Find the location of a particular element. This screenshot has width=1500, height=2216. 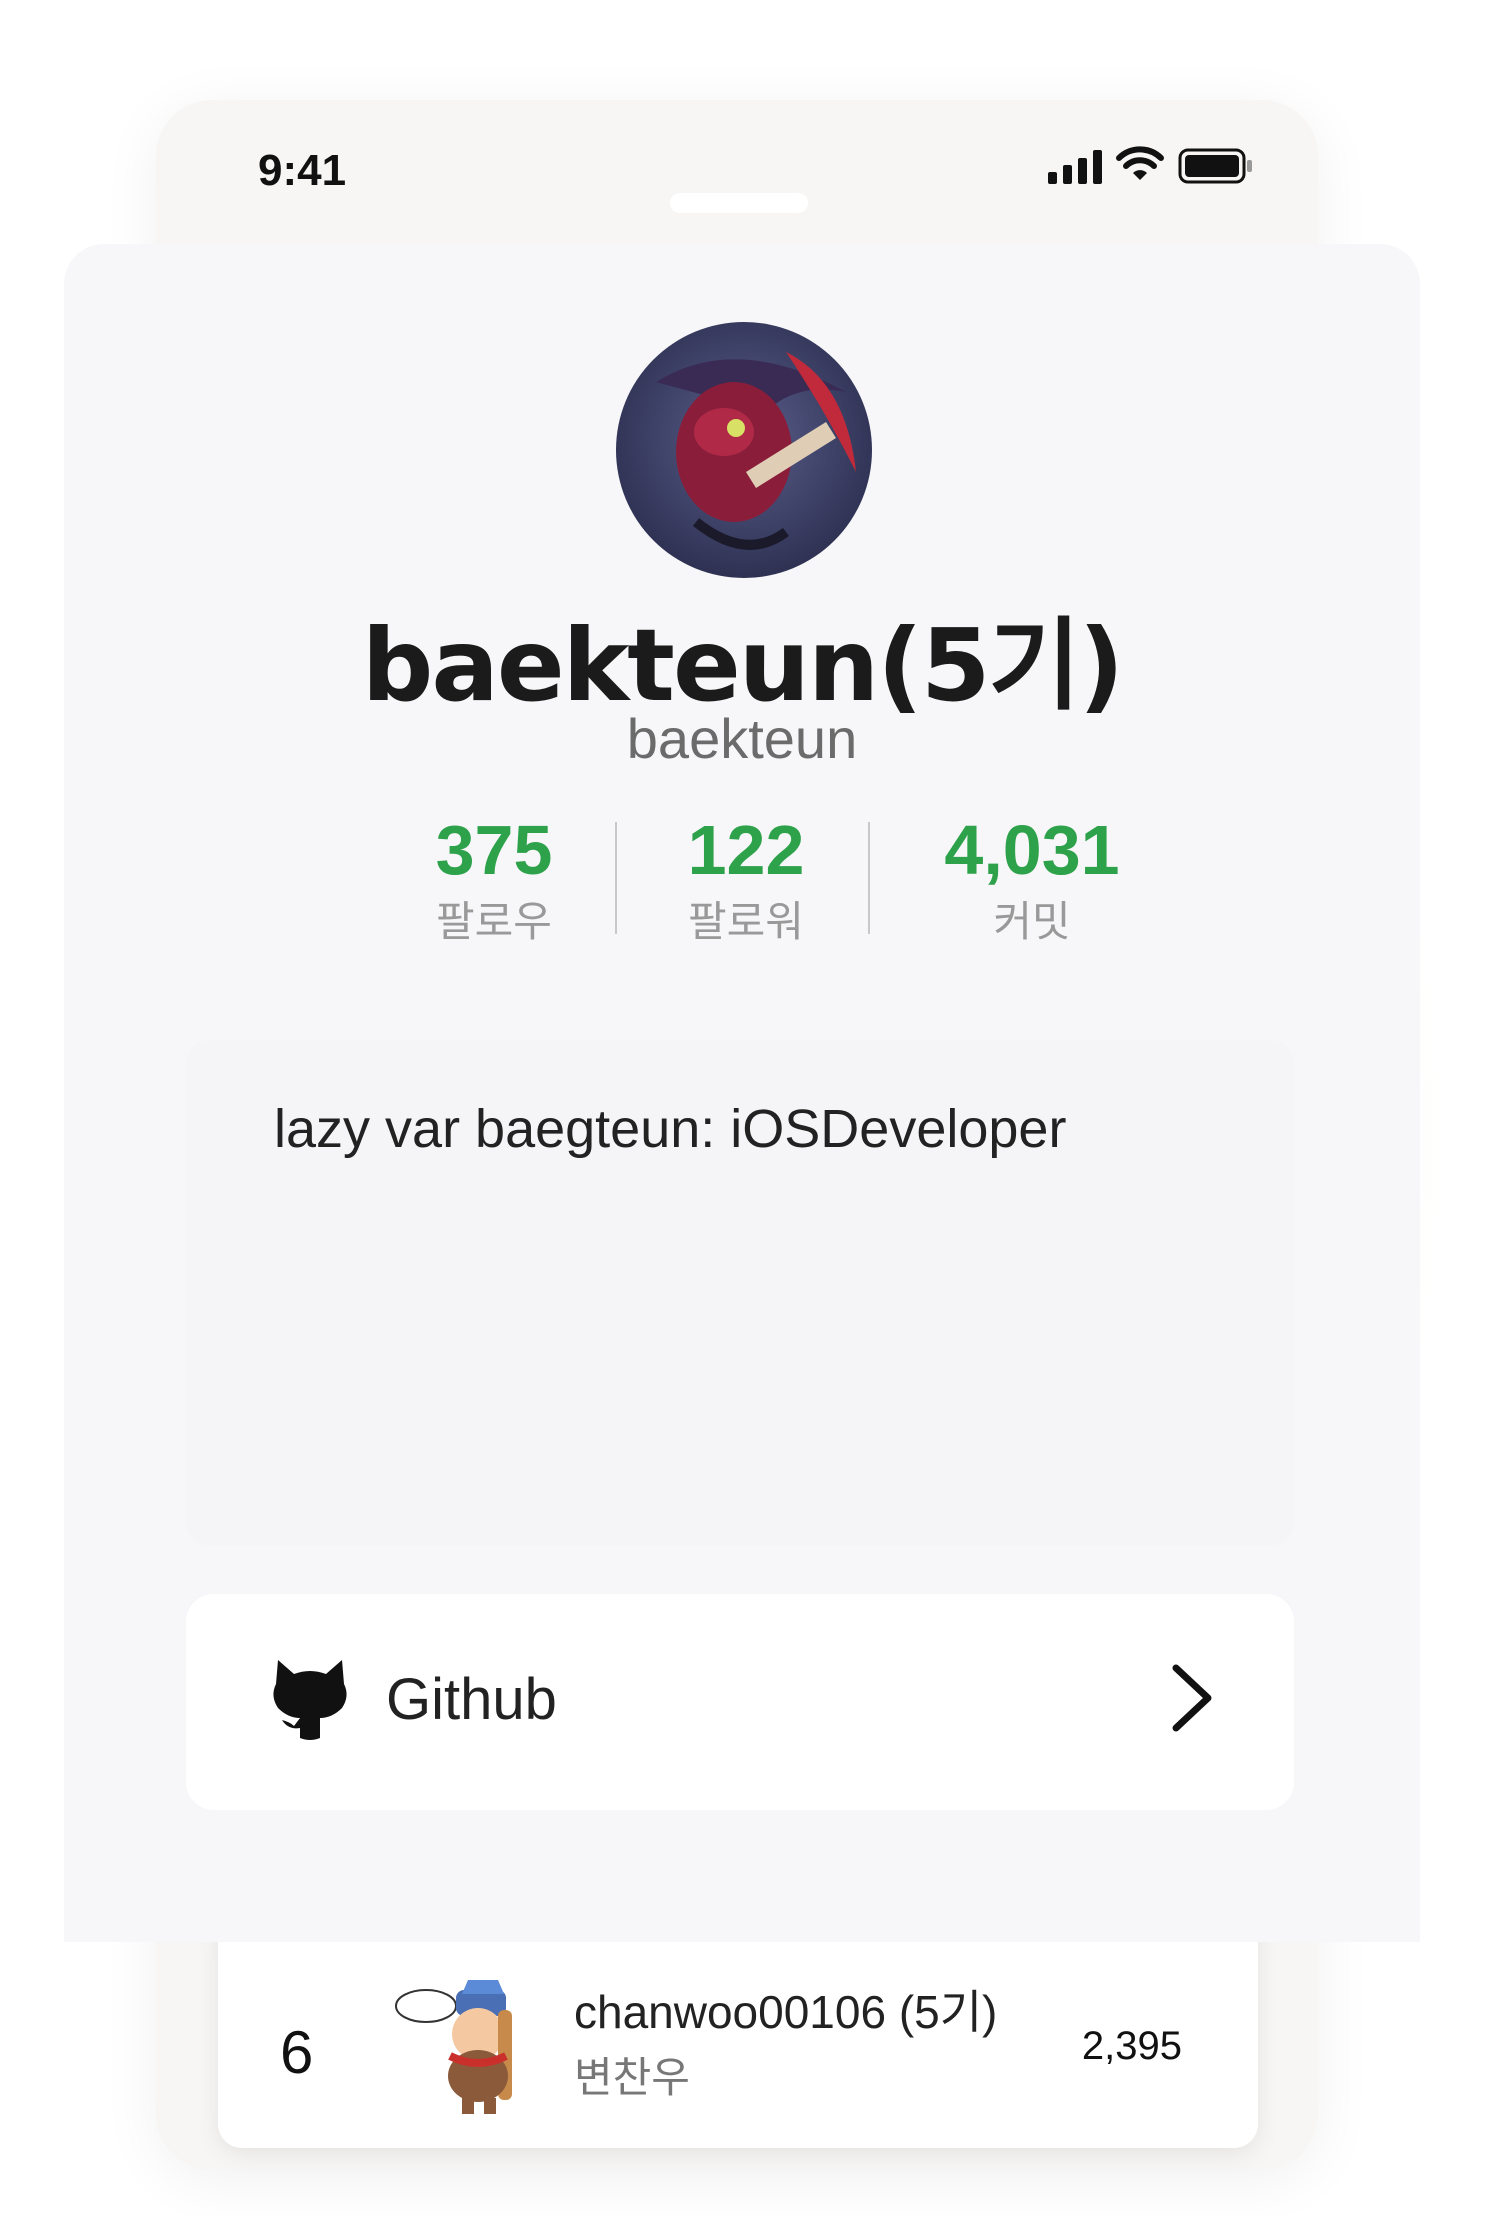

stat-label: 커밋 is located at coordinates (1032, 921).